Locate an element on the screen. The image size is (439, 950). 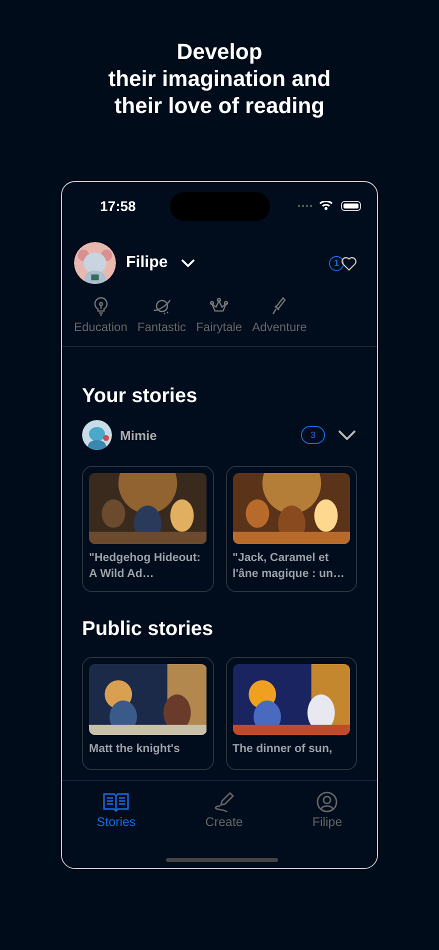
nav-tab: Stories is located at coordinates (116, 813).